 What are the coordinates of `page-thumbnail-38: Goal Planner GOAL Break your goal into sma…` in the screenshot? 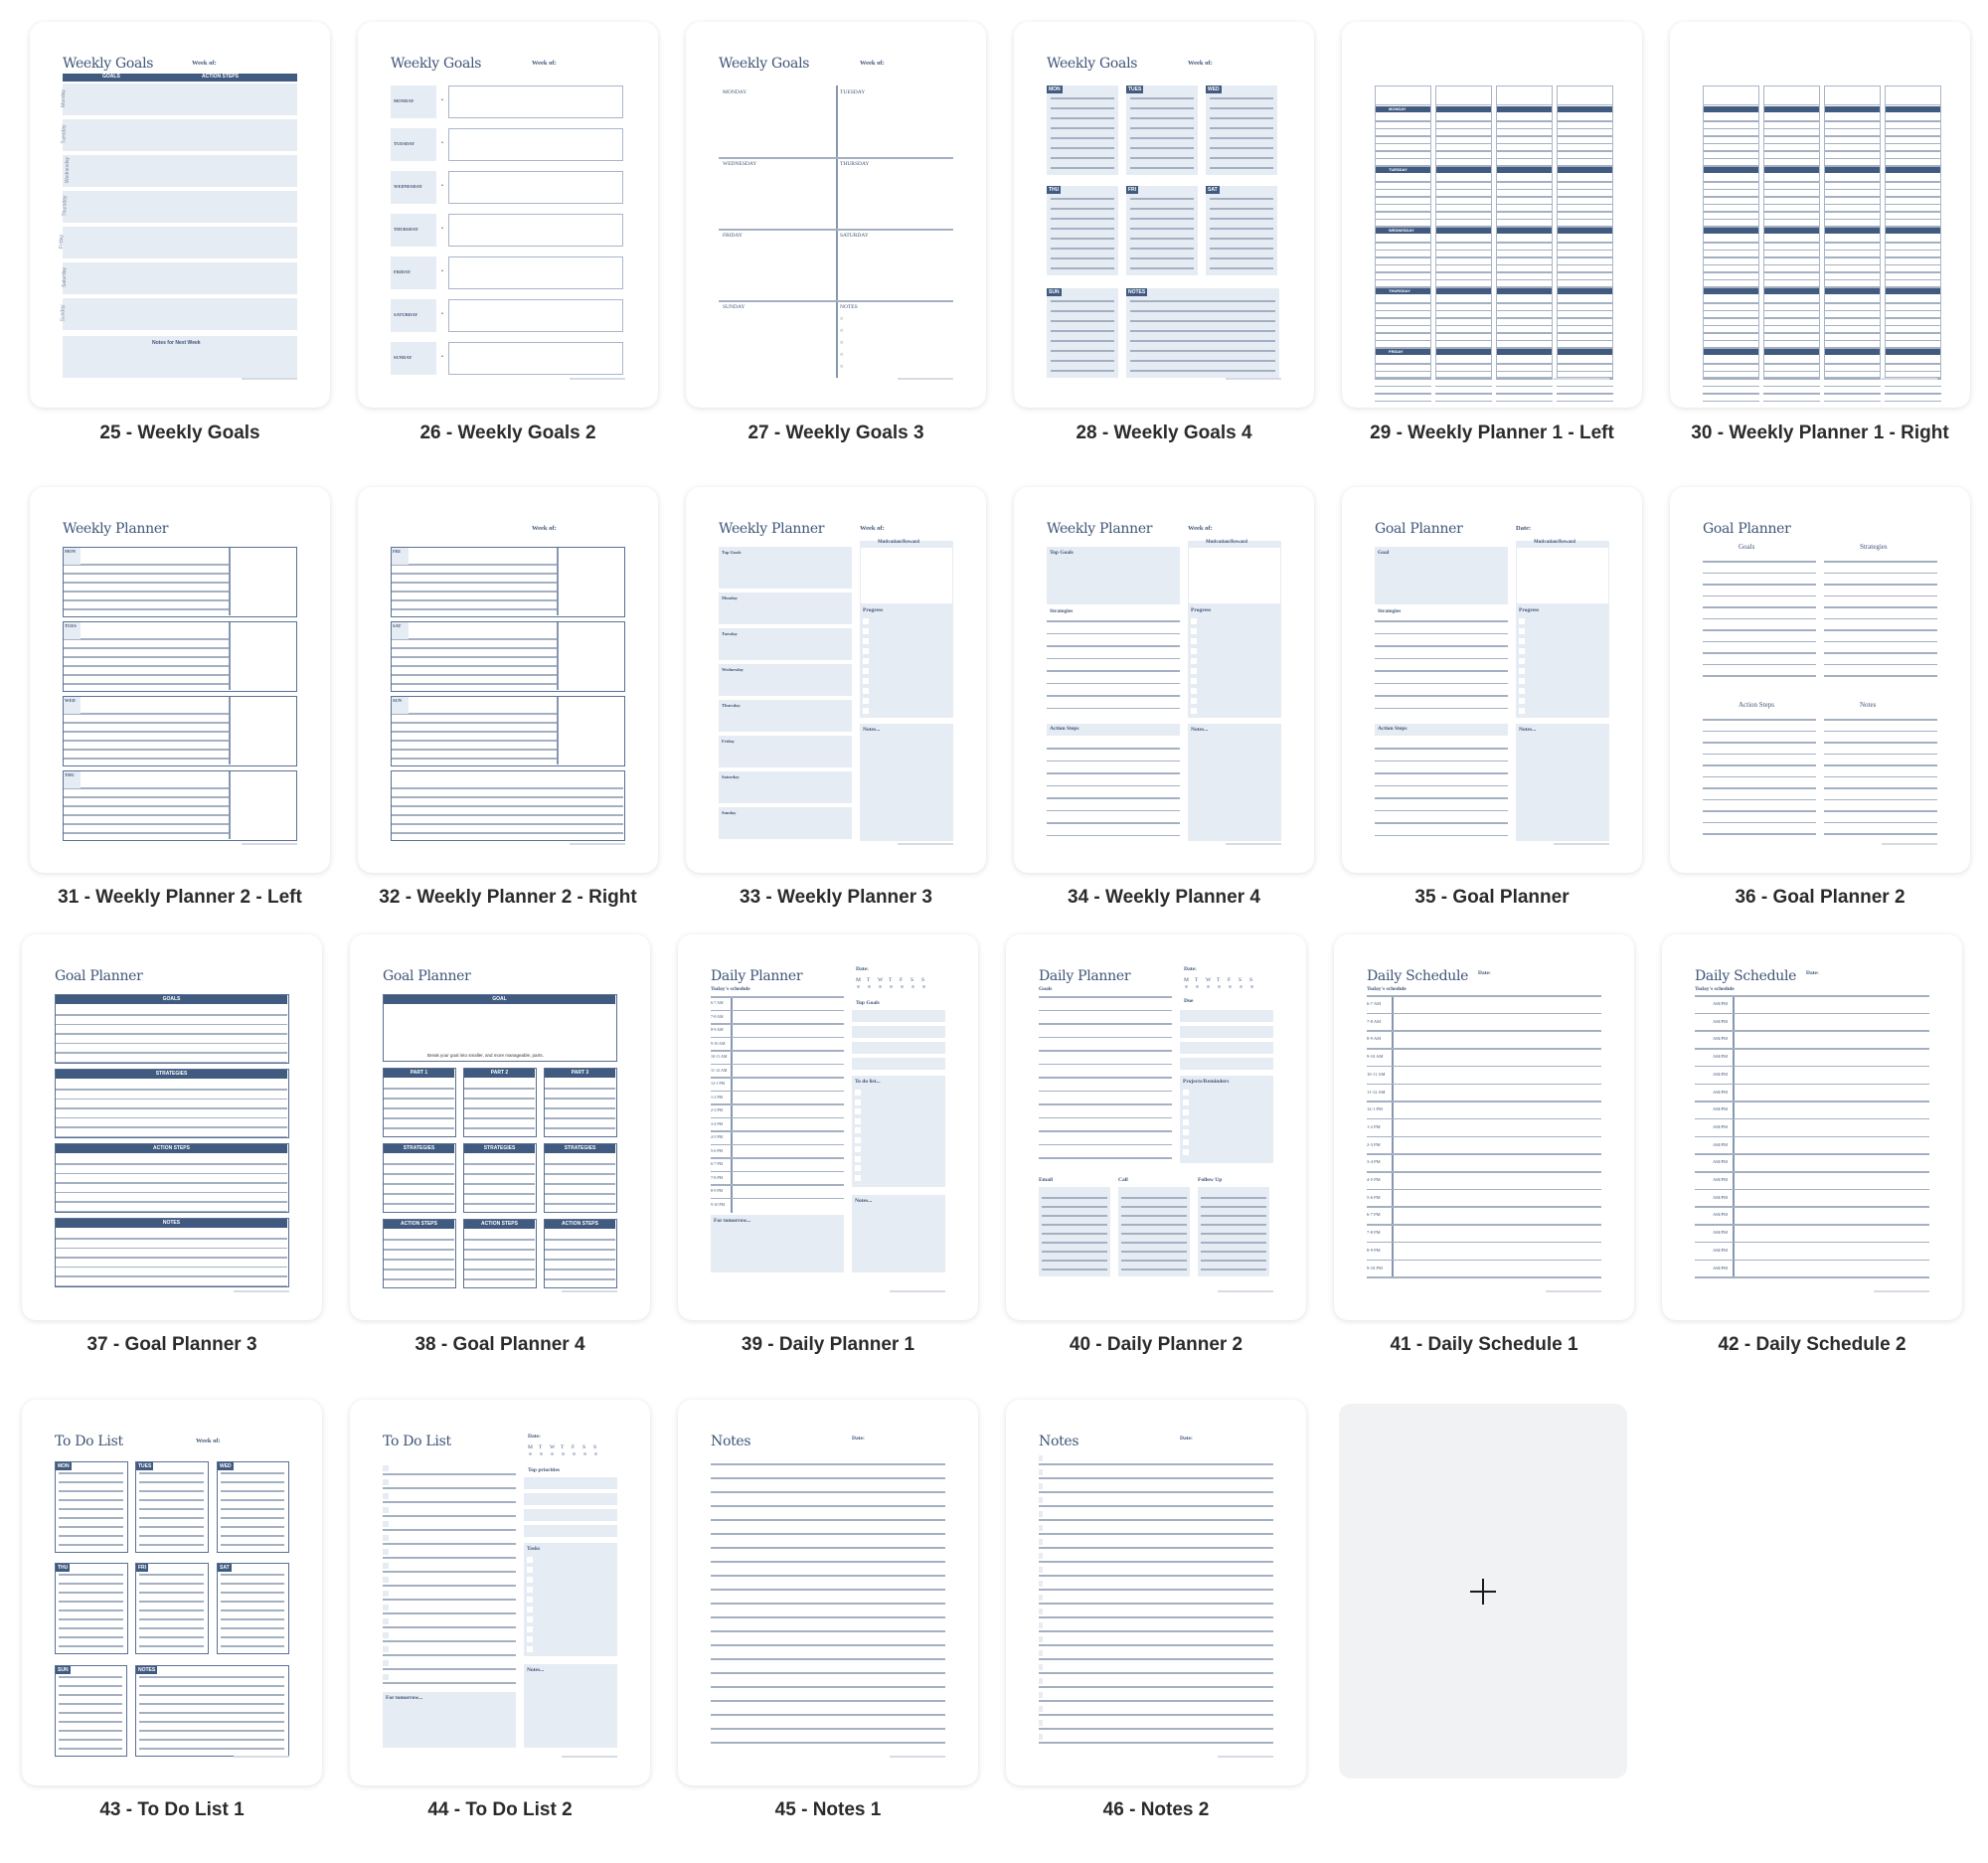 It's located at (500, 1127).